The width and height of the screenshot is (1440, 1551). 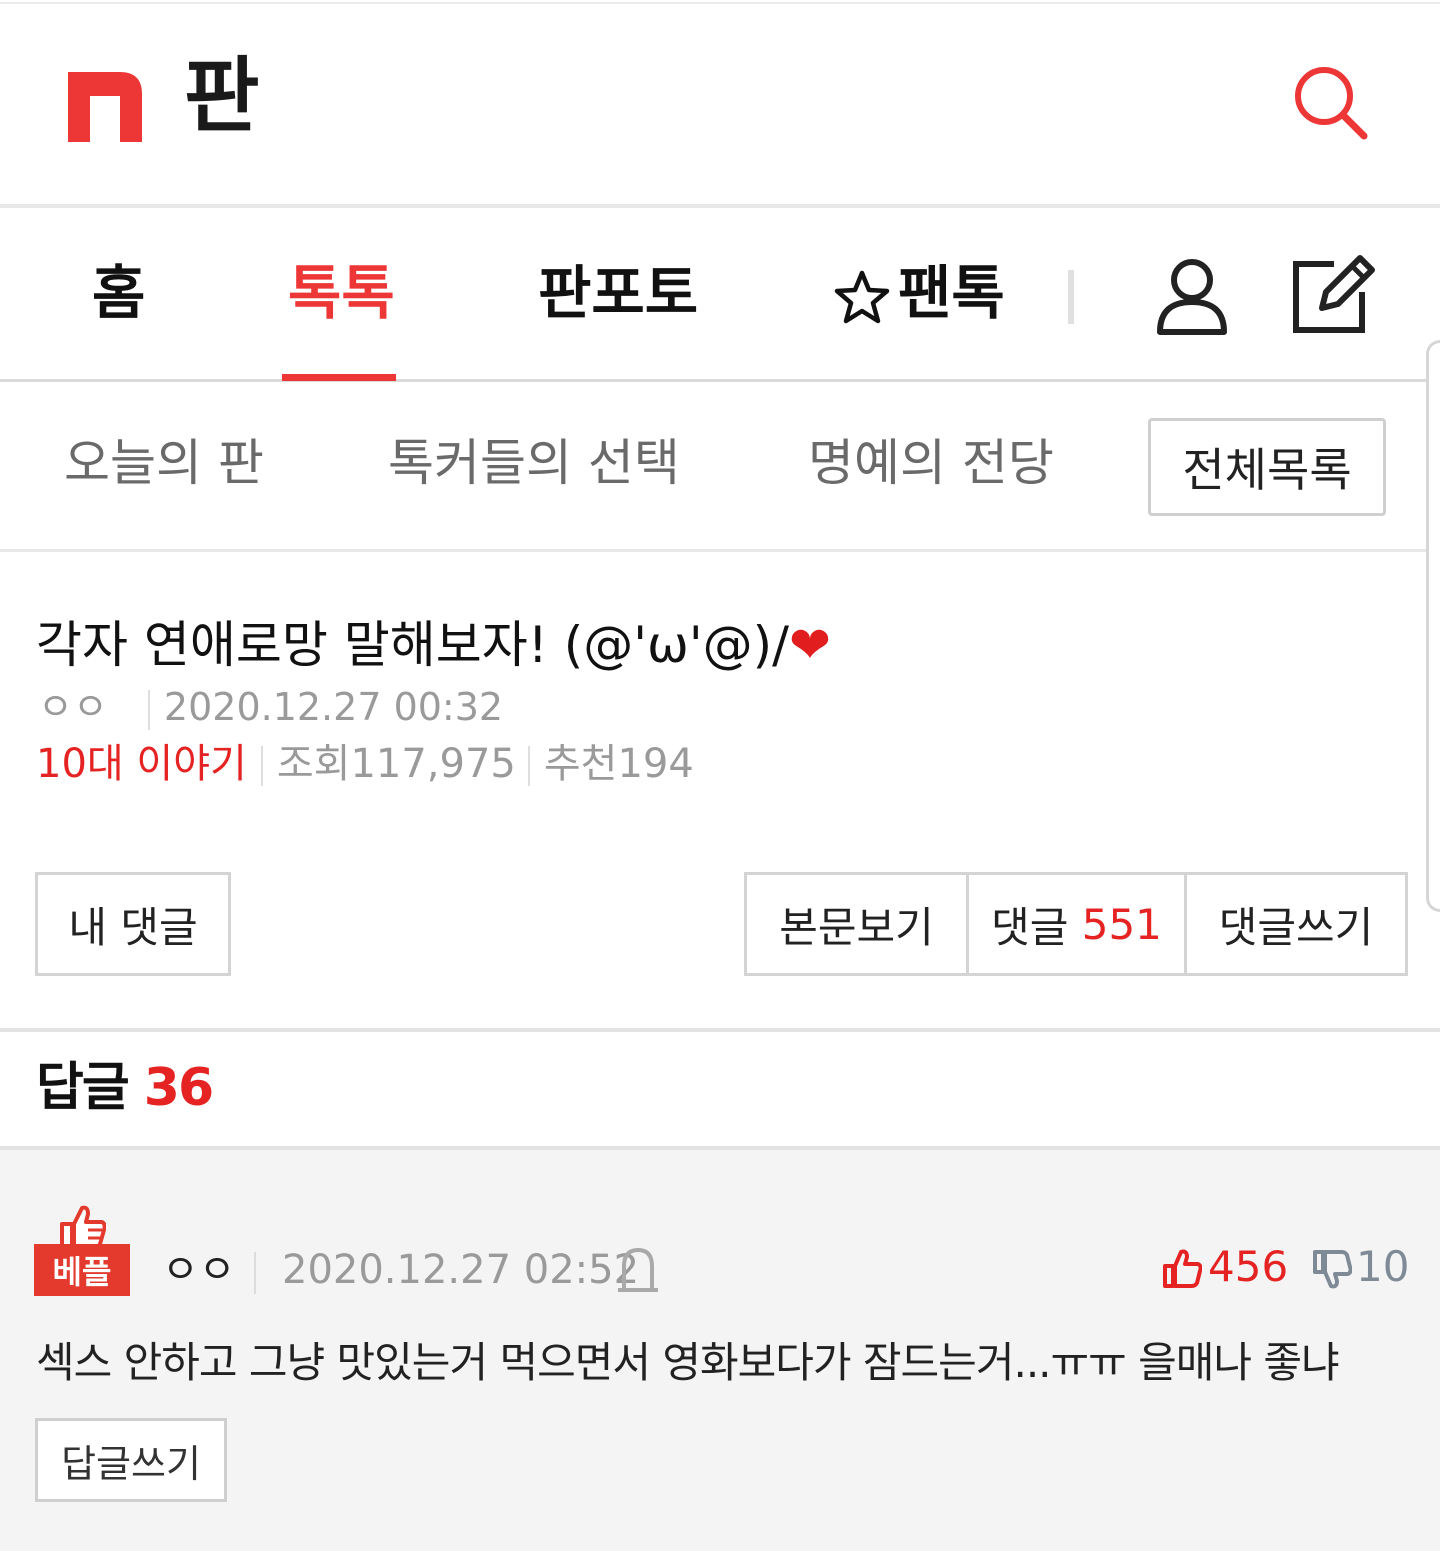 I want to click on reply-author: ㅇㅇ, so click(x=199, y=1270).